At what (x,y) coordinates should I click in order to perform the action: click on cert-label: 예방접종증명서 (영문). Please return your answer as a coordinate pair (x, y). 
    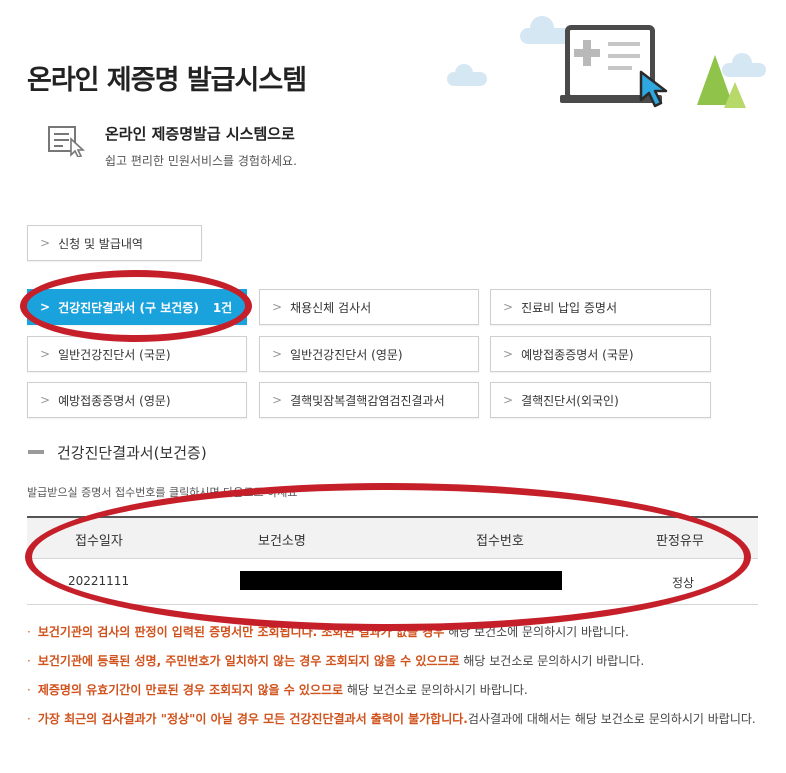
    Looking at the image, I should click on (114, 400).